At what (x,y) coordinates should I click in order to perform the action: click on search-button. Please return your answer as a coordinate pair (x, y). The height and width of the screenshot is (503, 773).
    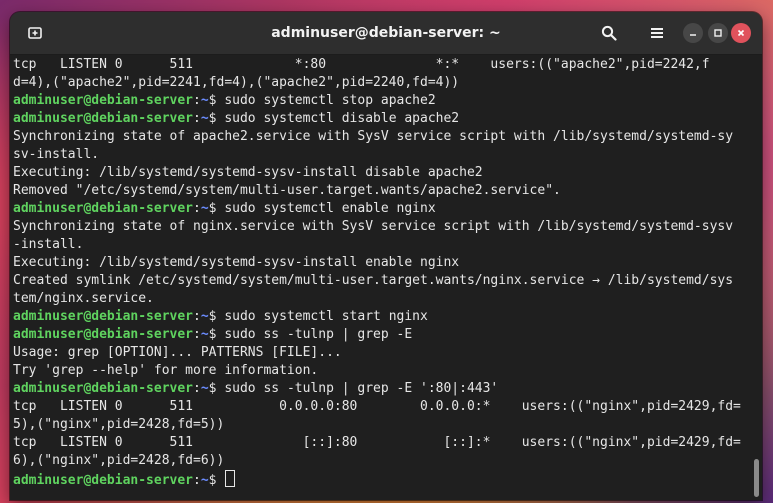
    Looking at the image, I should click on (609, 33).